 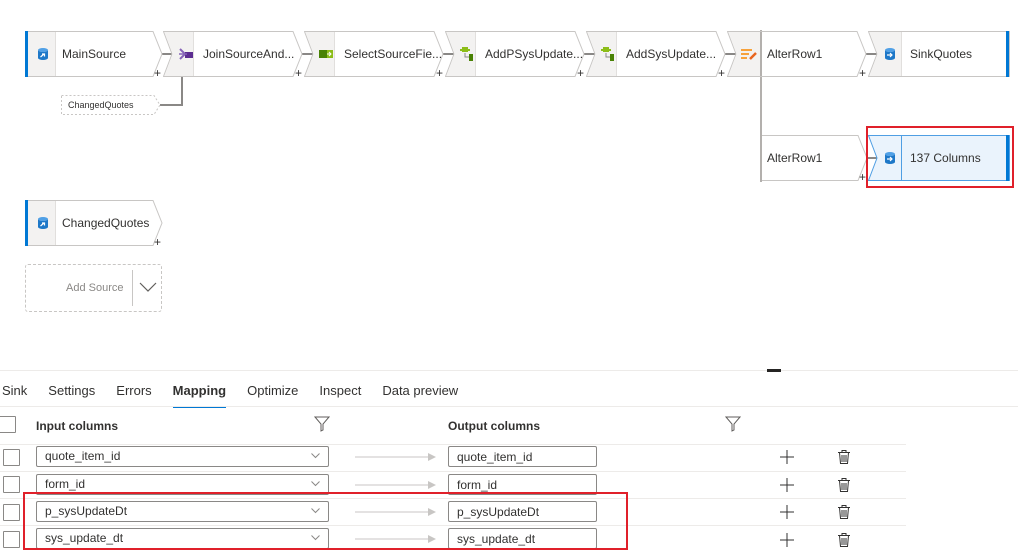 I want to click on node-label: SinkQuotes, so click(x=941, y=54).